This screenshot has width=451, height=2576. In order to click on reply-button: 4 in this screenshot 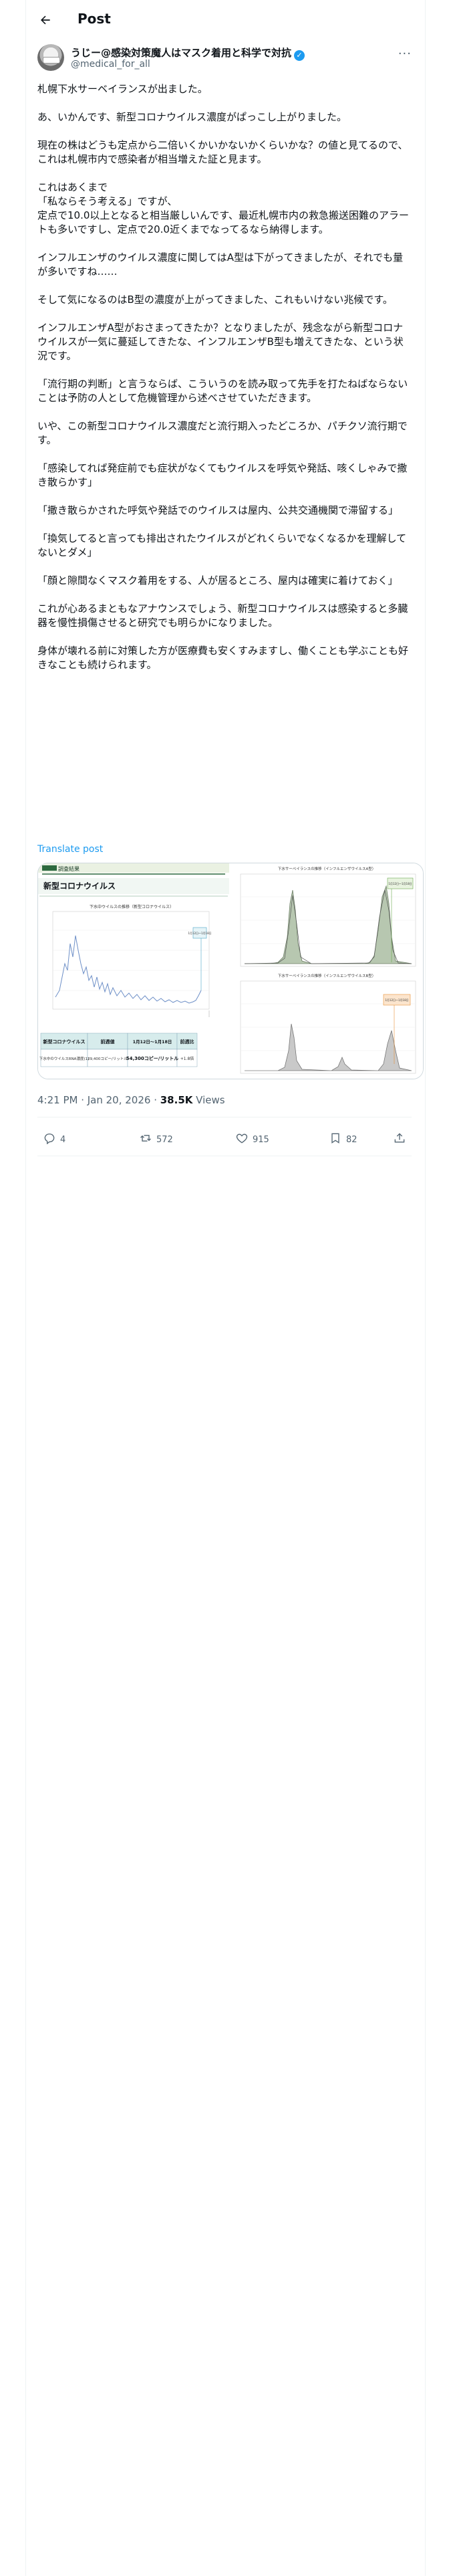, I will do `click(54, 1140)`.